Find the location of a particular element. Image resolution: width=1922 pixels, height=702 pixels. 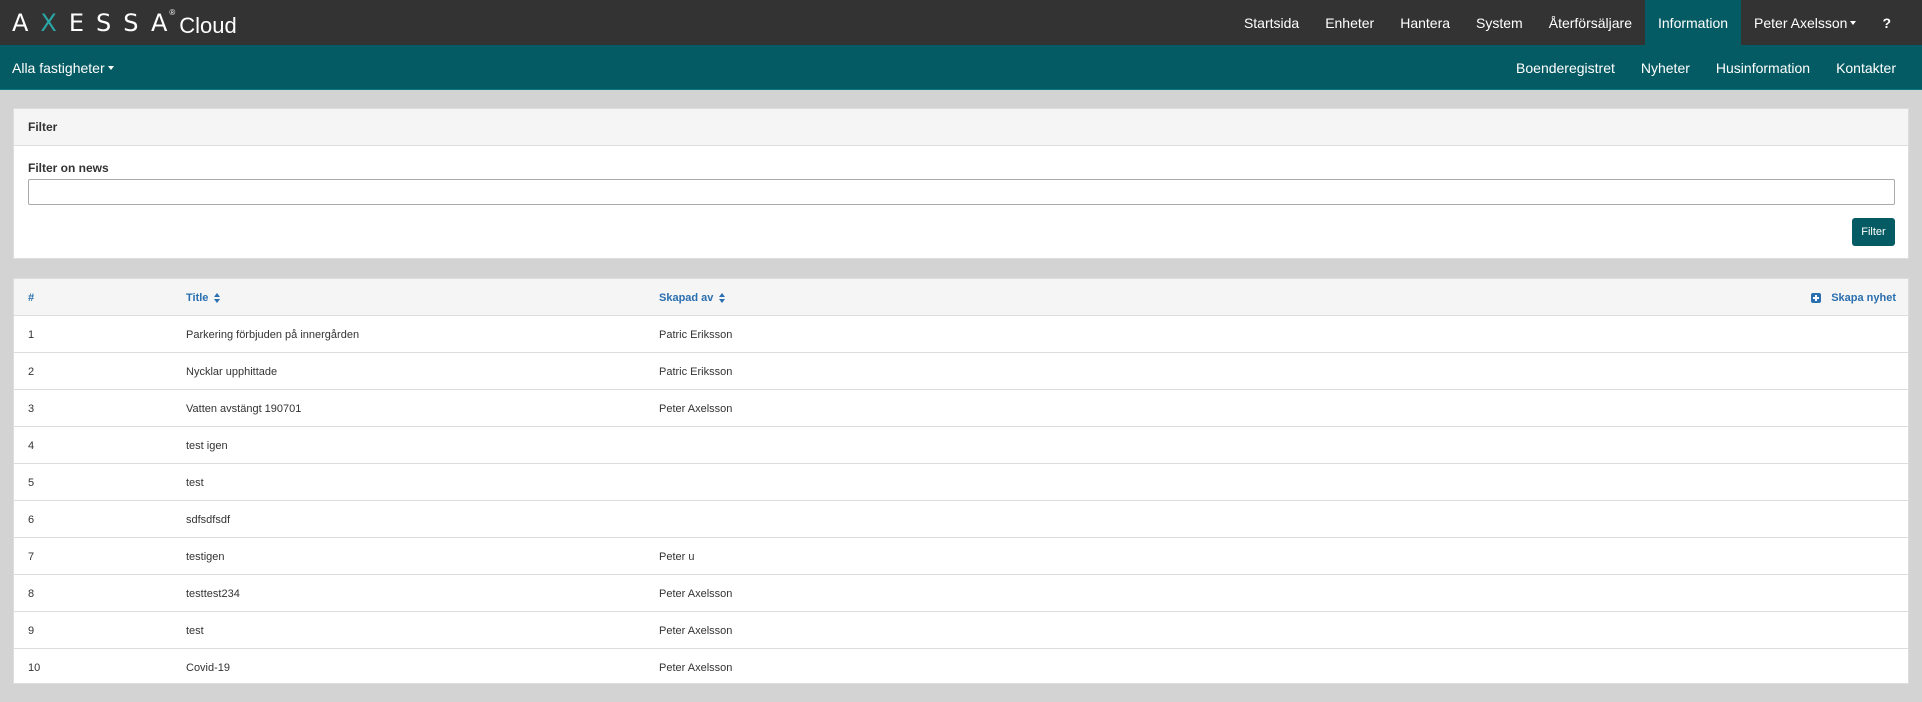

filter-button: Filter is located at coordinates (1873, 232).